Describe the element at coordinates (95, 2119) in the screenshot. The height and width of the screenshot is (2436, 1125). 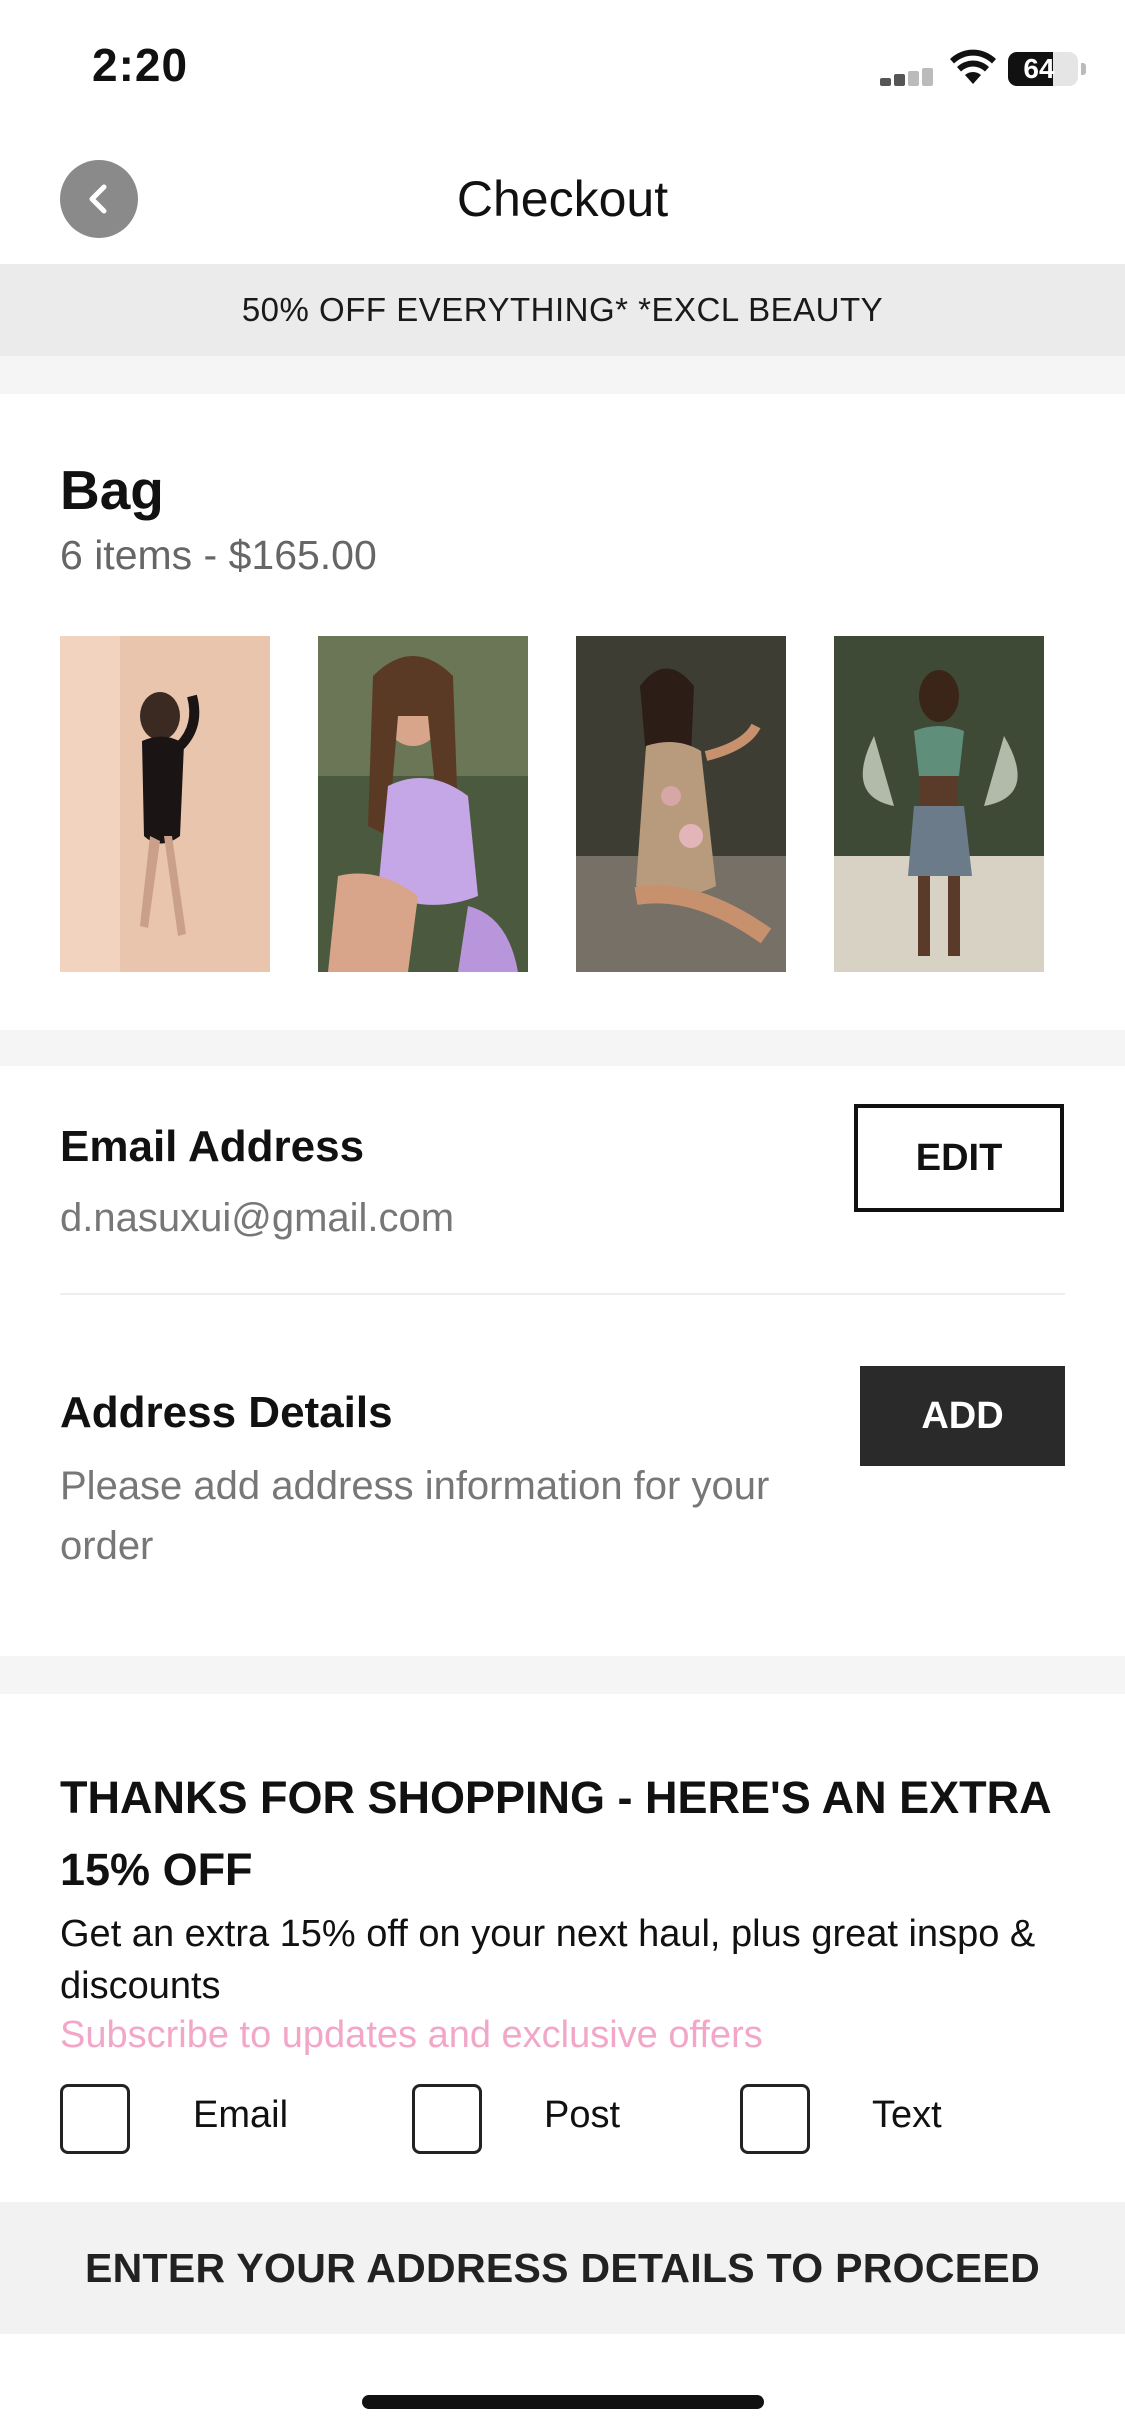
I see `email-opt-in-checkbox` at that location.